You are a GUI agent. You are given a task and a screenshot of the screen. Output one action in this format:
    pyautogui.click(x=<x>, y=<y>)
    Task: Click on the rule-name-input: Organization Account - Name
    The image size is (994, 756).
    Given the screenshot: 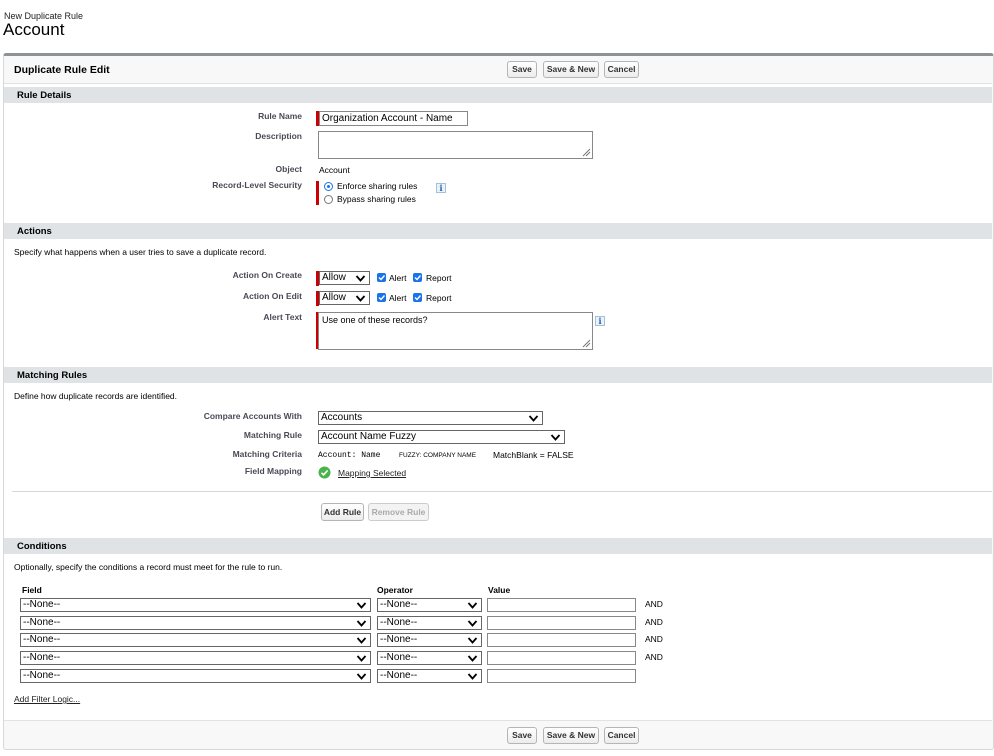 What is the action you would take?
    pyautogui.click(x=393, y=118)
    